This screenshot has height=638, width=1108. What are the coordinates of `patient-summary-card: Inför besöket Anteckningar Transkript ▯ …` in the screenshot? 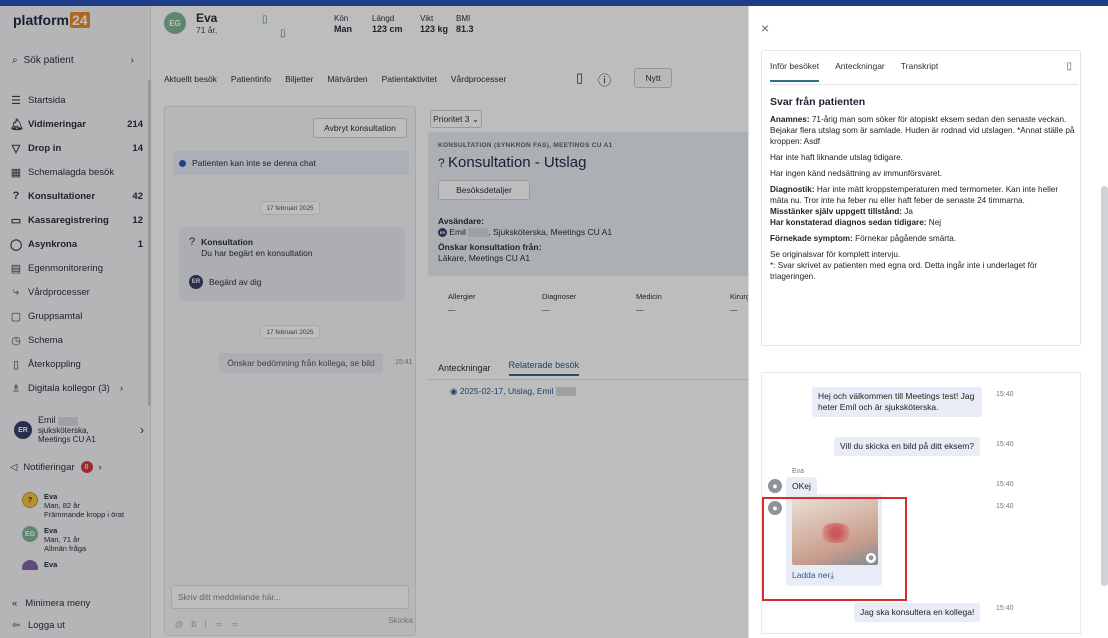 It's located at (921, 198).